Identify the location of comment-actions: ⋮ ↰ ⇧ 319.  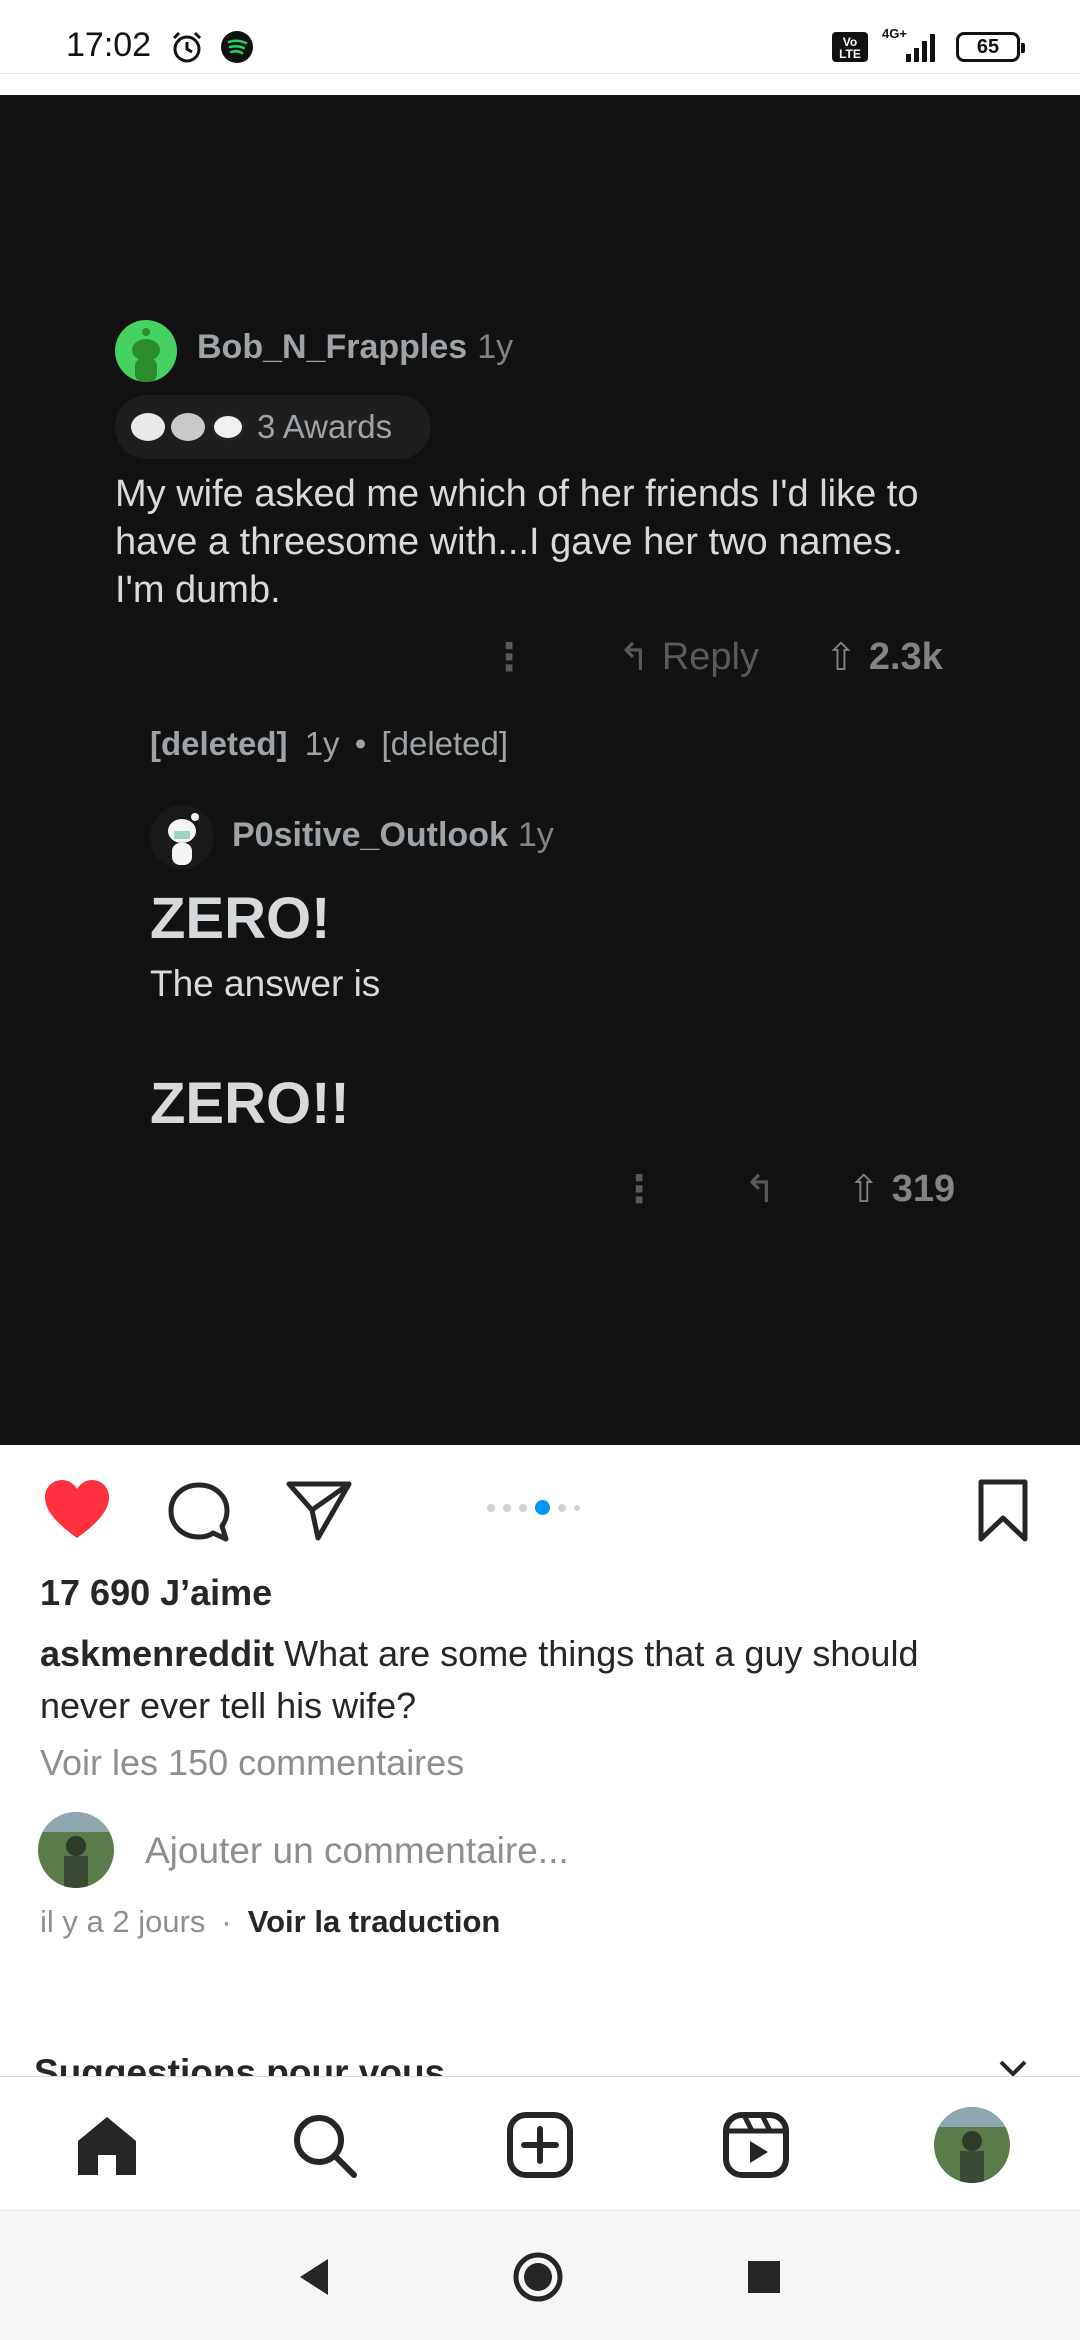
(787, 1189).